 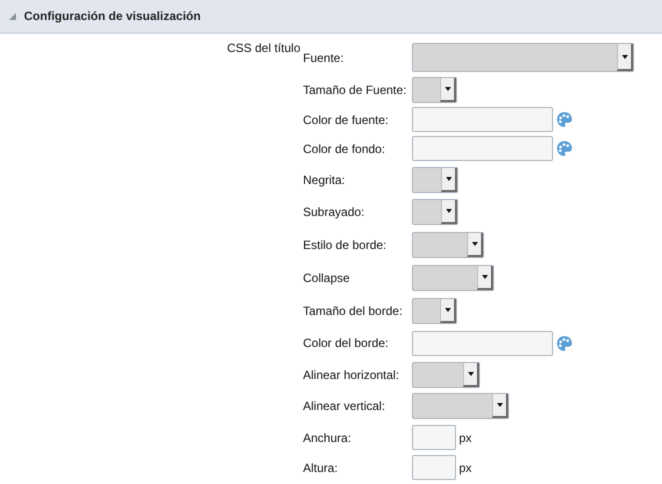 I want to click on field-label: Subrayado:, so click(x=334, y=212).